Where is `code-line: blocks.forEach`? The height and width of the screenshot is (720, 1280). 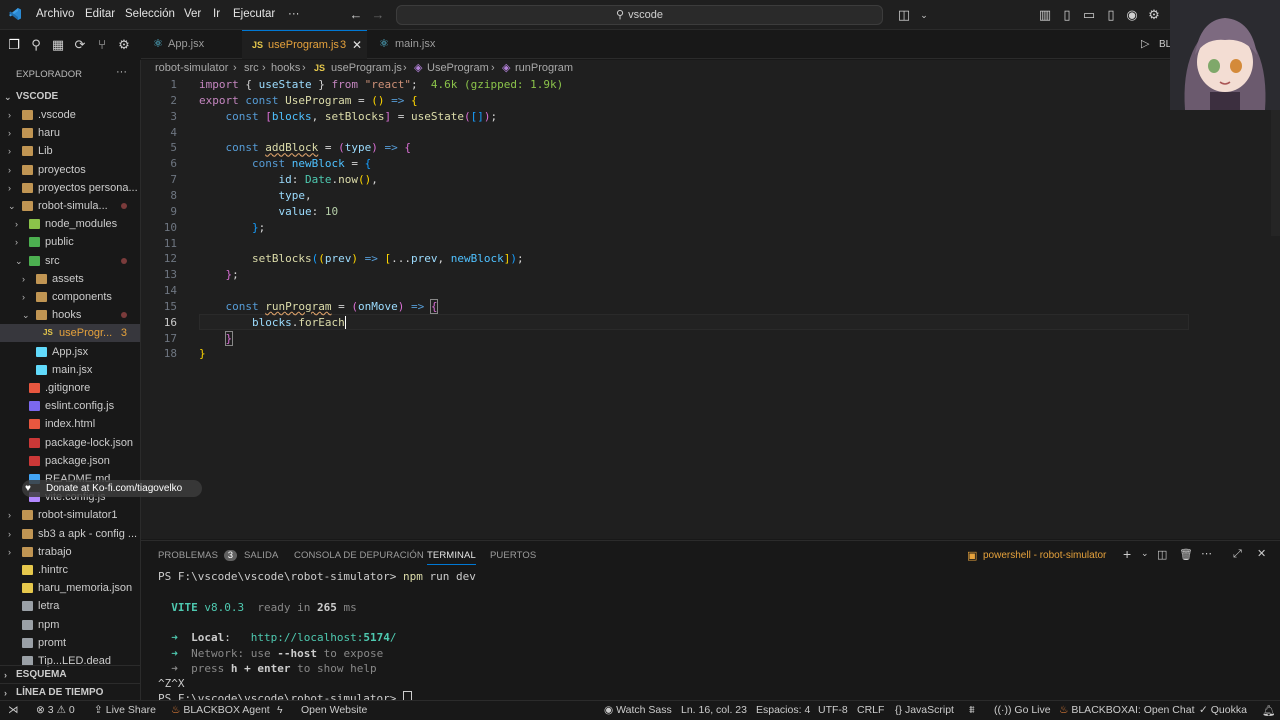
code-line: blocks.forEach is located at coordinates (272, 323).